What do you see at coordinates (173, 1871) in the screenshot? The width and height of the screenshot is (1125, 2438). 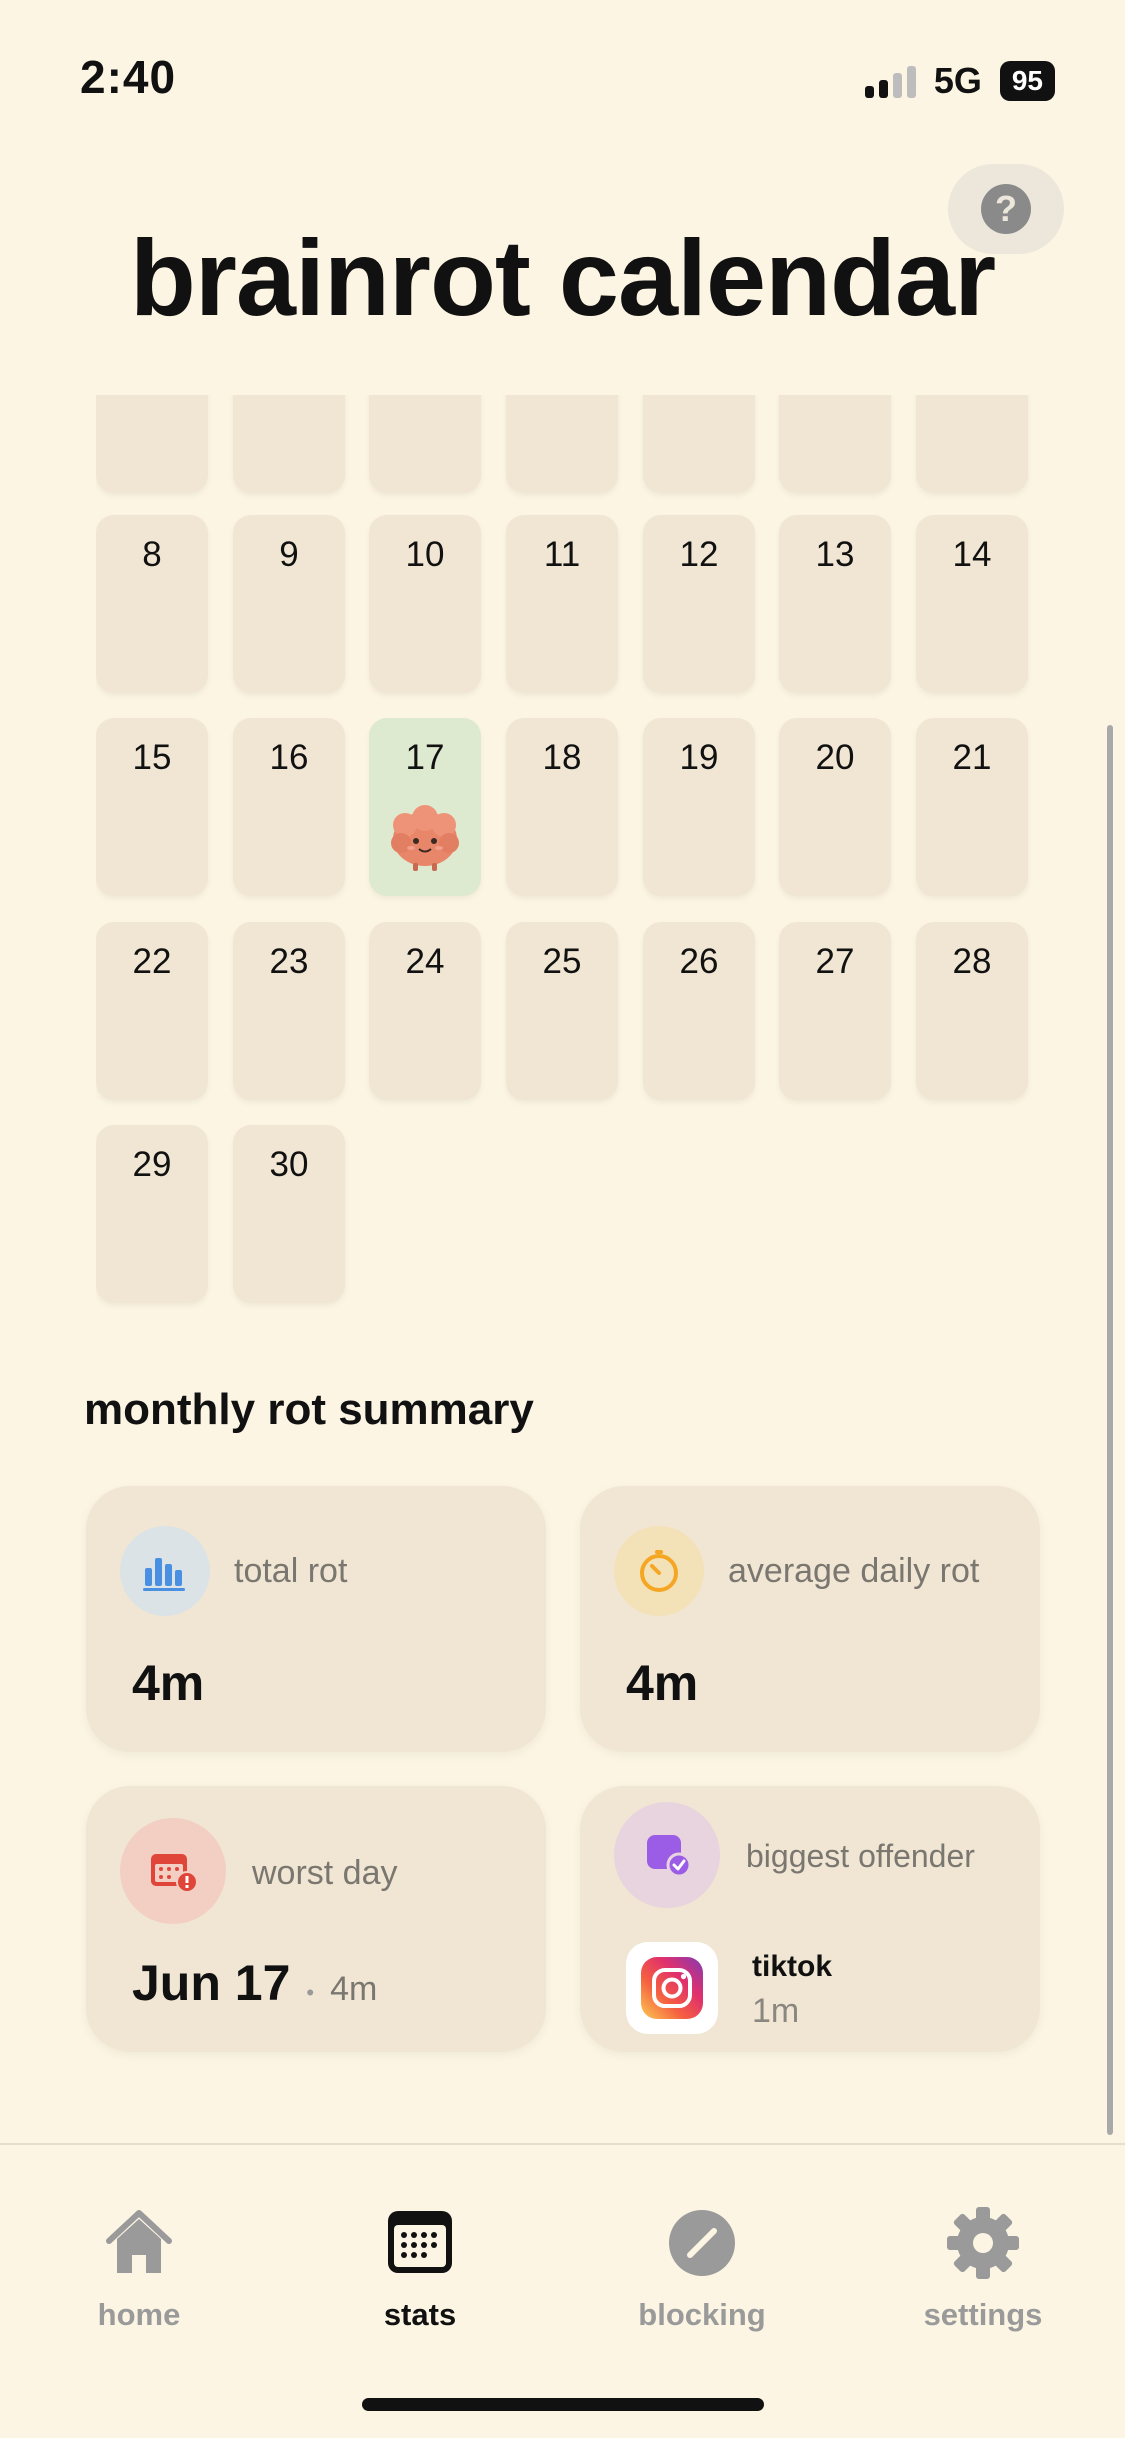 I see `calendar-alert-icon` at bounding box center [173, 1871].